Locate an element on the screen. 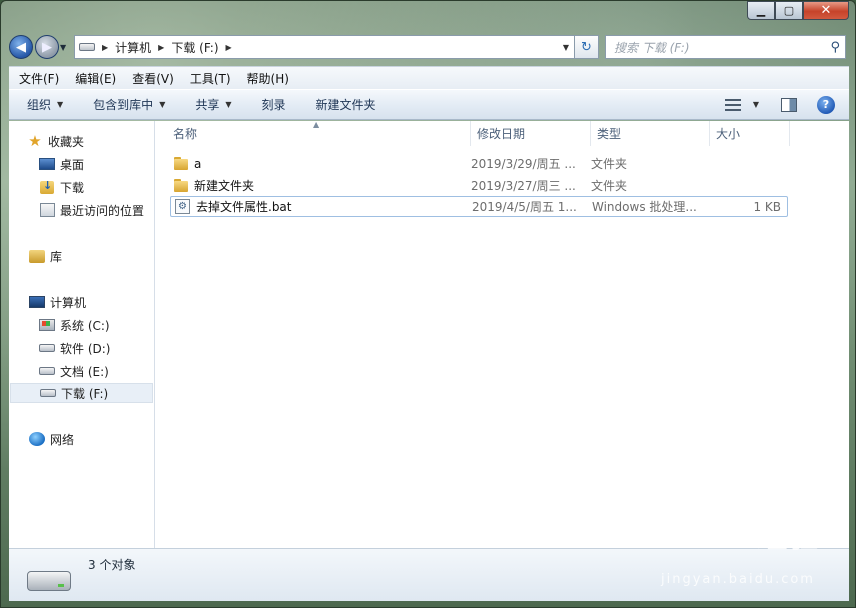  search-icon: ⚲ is located at coordinates (835, 47).